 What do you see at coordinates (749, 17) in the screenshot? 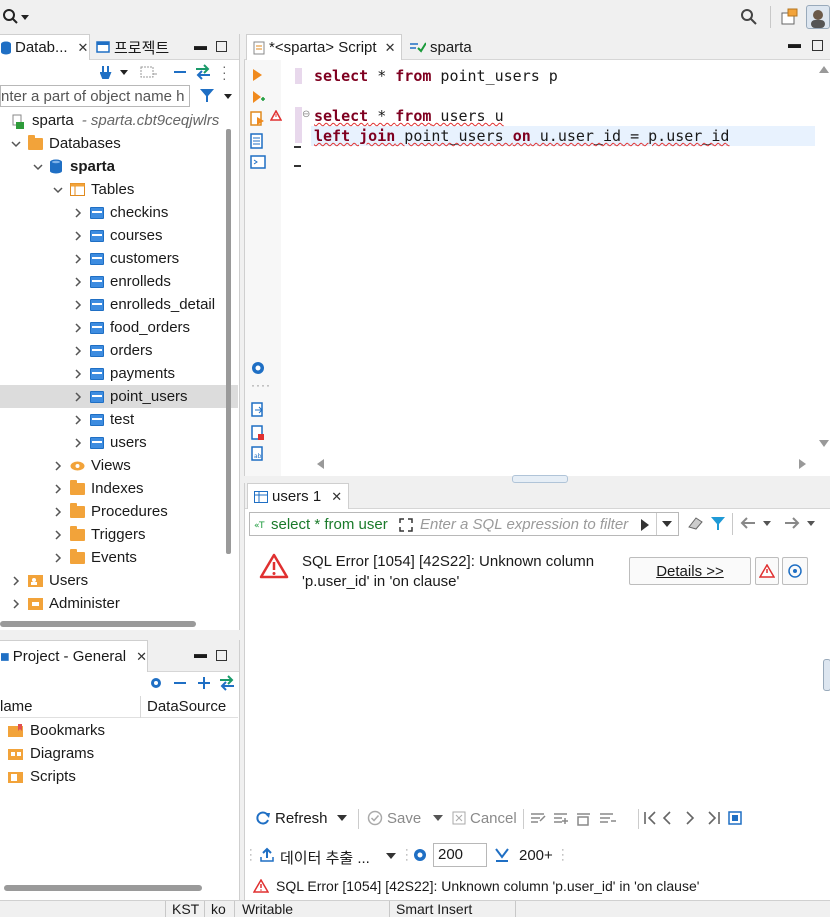
I see `search-icon` at bounding box center [749, 17].